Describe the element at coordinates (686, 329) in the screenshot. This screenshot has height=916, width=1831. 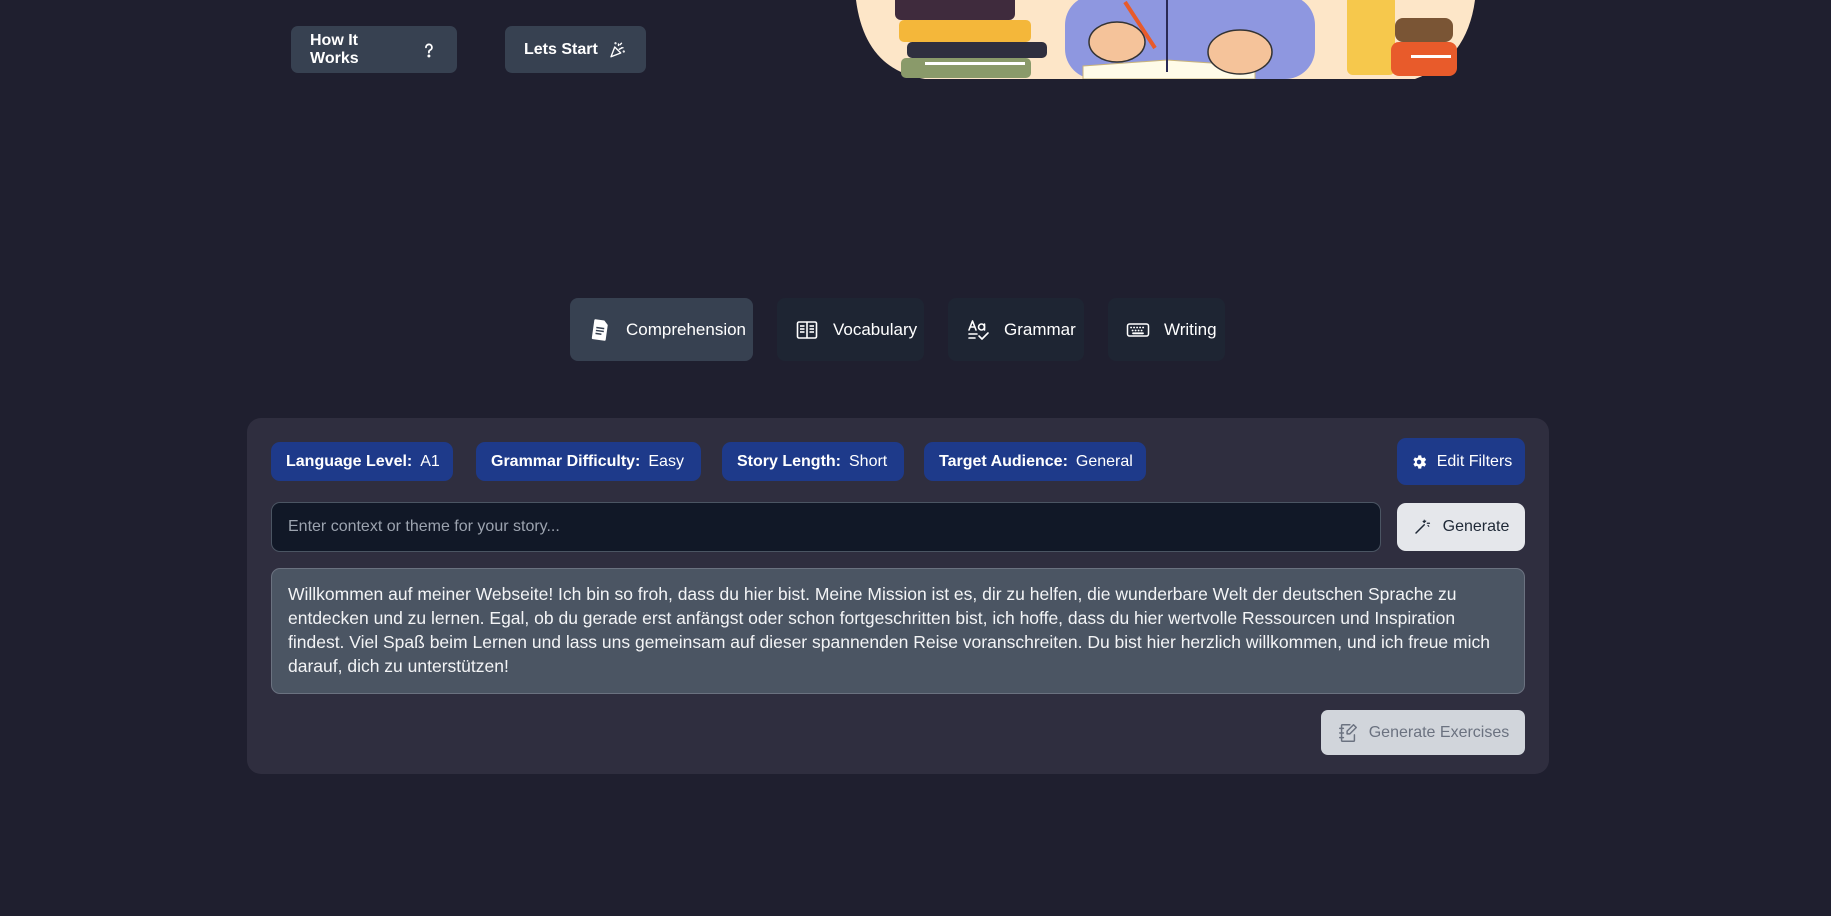
I see `tab-label: Comprehension` at that location.